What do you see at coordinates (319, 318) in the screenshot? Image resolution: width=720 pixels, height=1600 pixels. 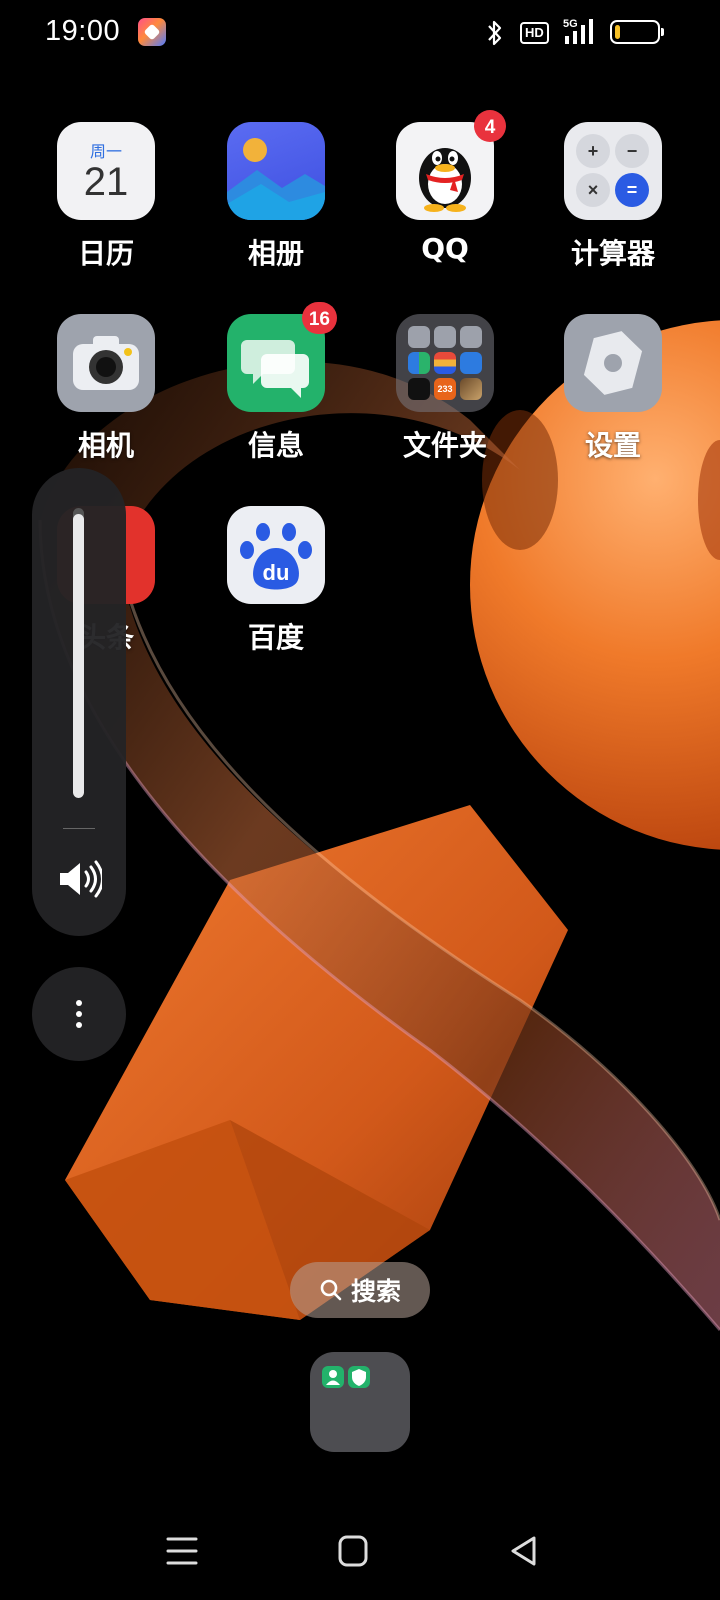 I see `notification-badge: 16` at bounding box center [319, 318].